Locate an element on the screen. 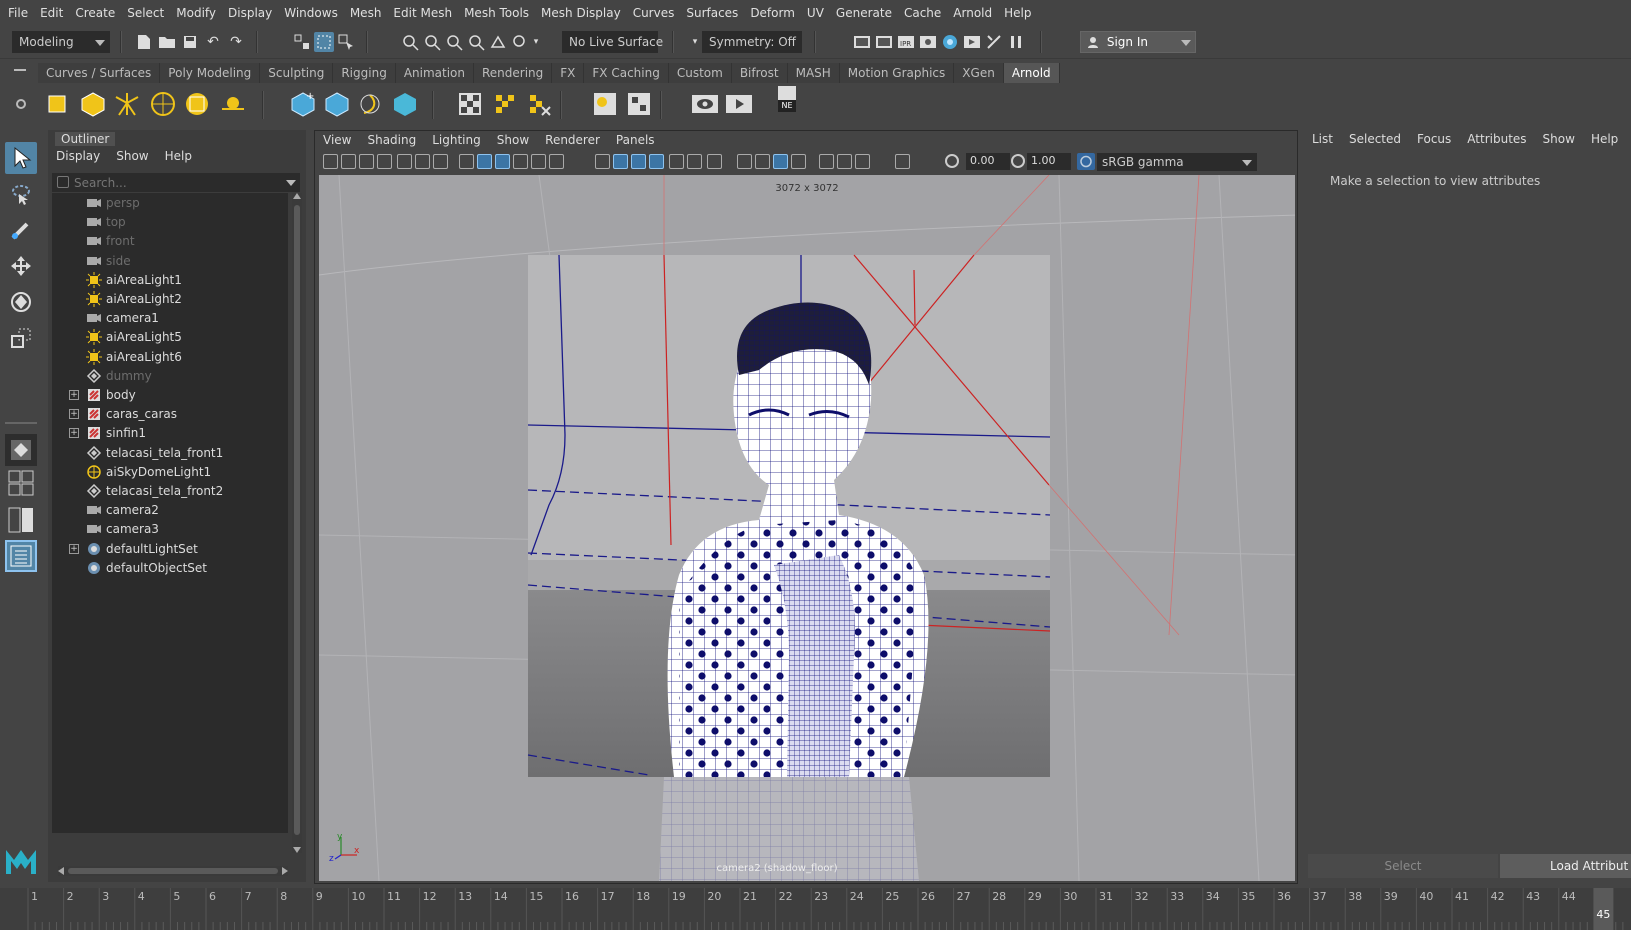 The height and width of the screenshot is (930, 1631). scale-tool-icon is located at coordinates (21, 338).